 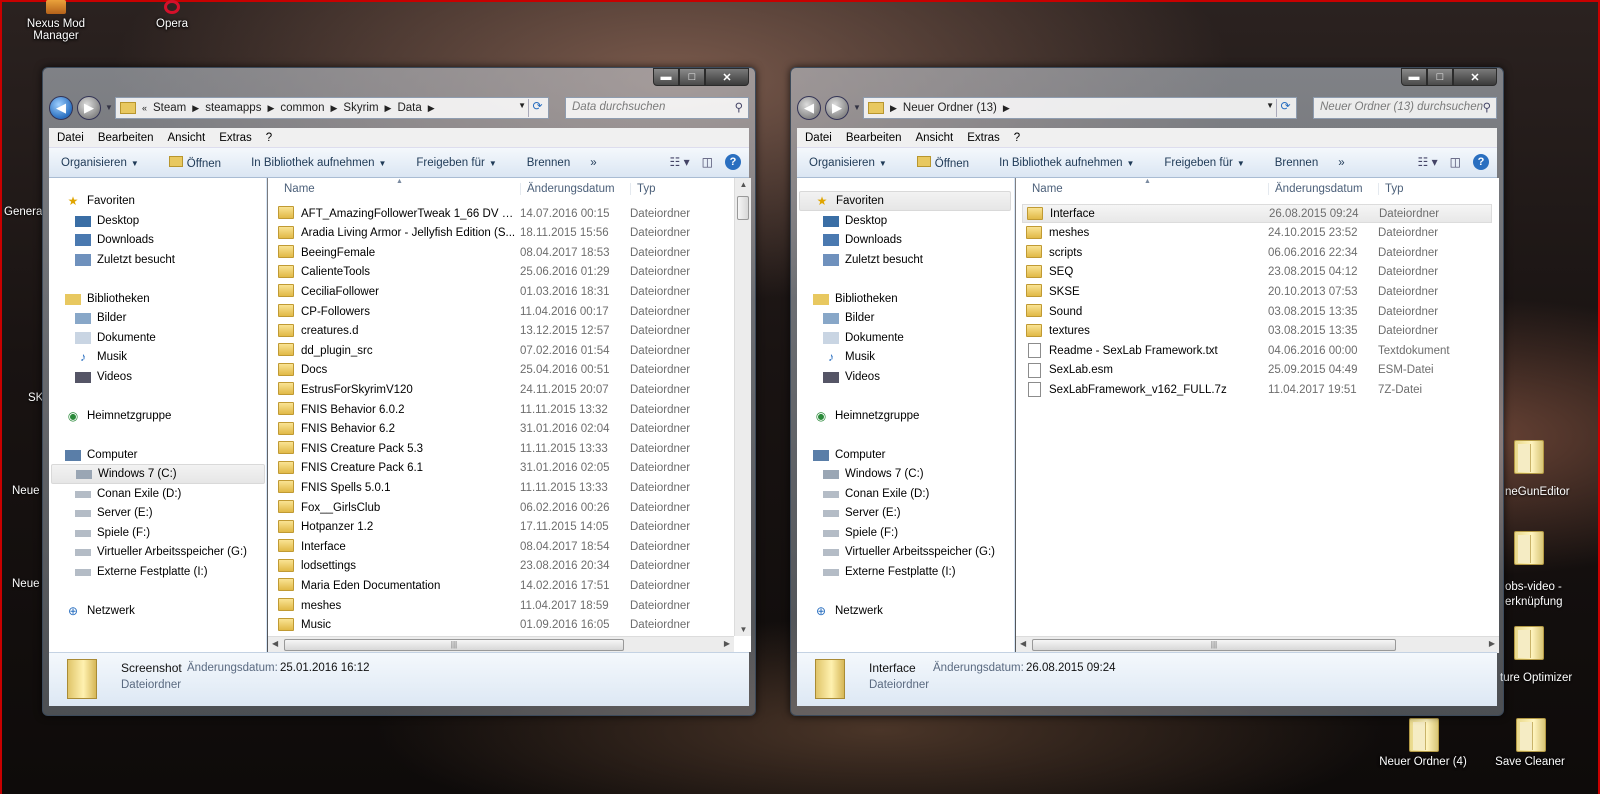 What do you see at coordinates (849, 357) in the screenshot?
I see `nav-music: ♪ Musik` at bounding box center [849, 357].